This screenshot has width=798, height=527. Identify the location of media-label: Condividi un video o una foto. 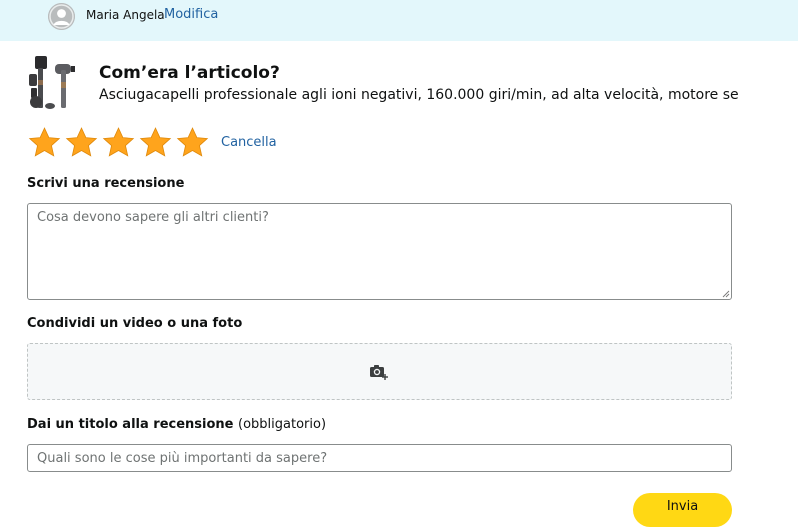
(135, 323).